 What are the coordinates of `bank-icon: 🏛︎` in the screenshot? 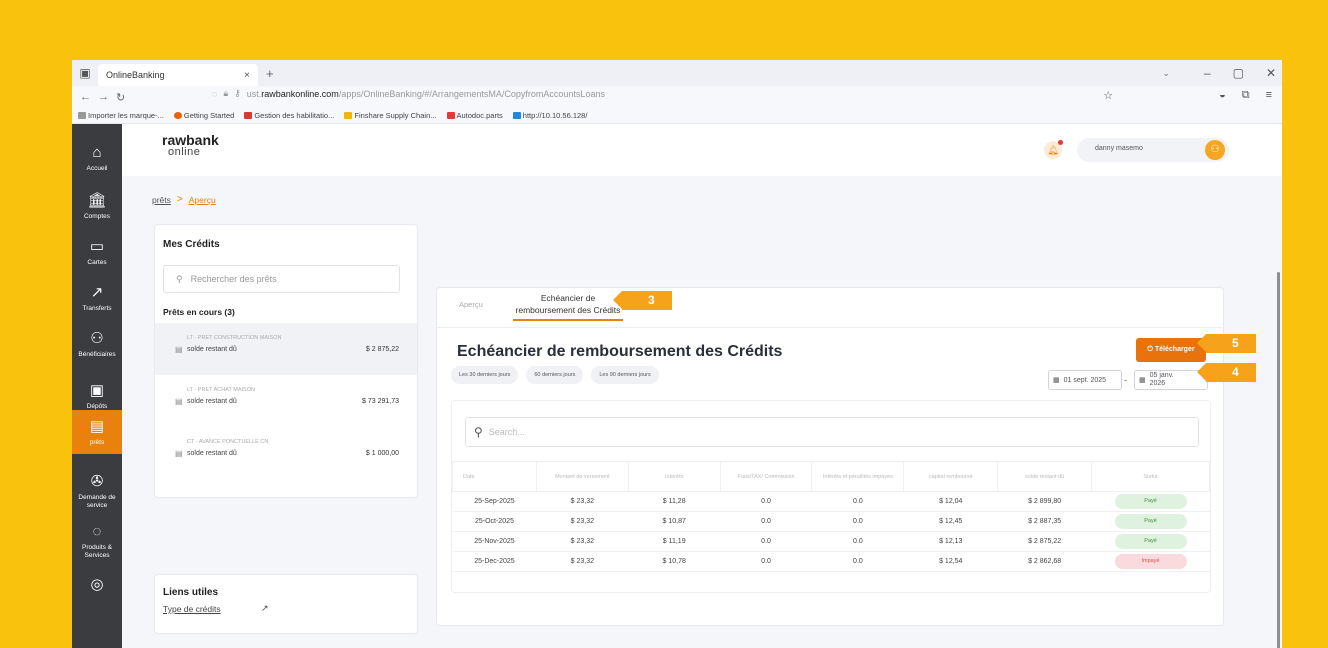 It's located at (97, 200).